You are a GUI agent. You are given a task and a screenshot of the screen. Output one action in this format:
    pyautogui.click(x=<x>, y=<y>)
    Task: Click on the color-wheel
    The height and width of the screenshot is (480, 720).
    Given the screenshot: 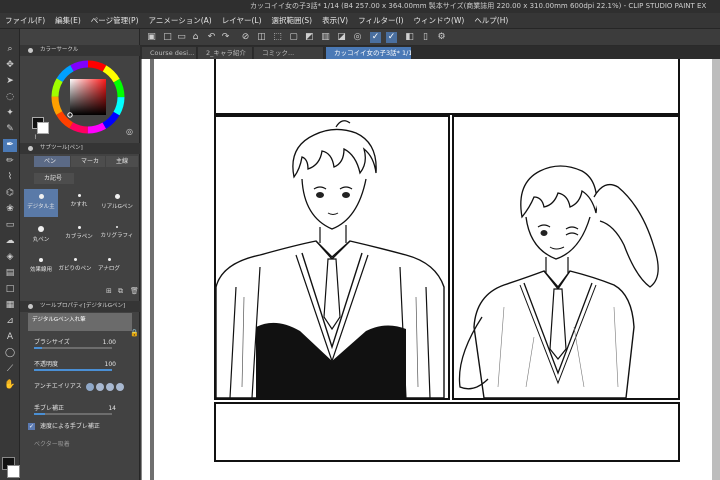 What is the action you would take?
    pyautogui.click(x=88, y=97)
    